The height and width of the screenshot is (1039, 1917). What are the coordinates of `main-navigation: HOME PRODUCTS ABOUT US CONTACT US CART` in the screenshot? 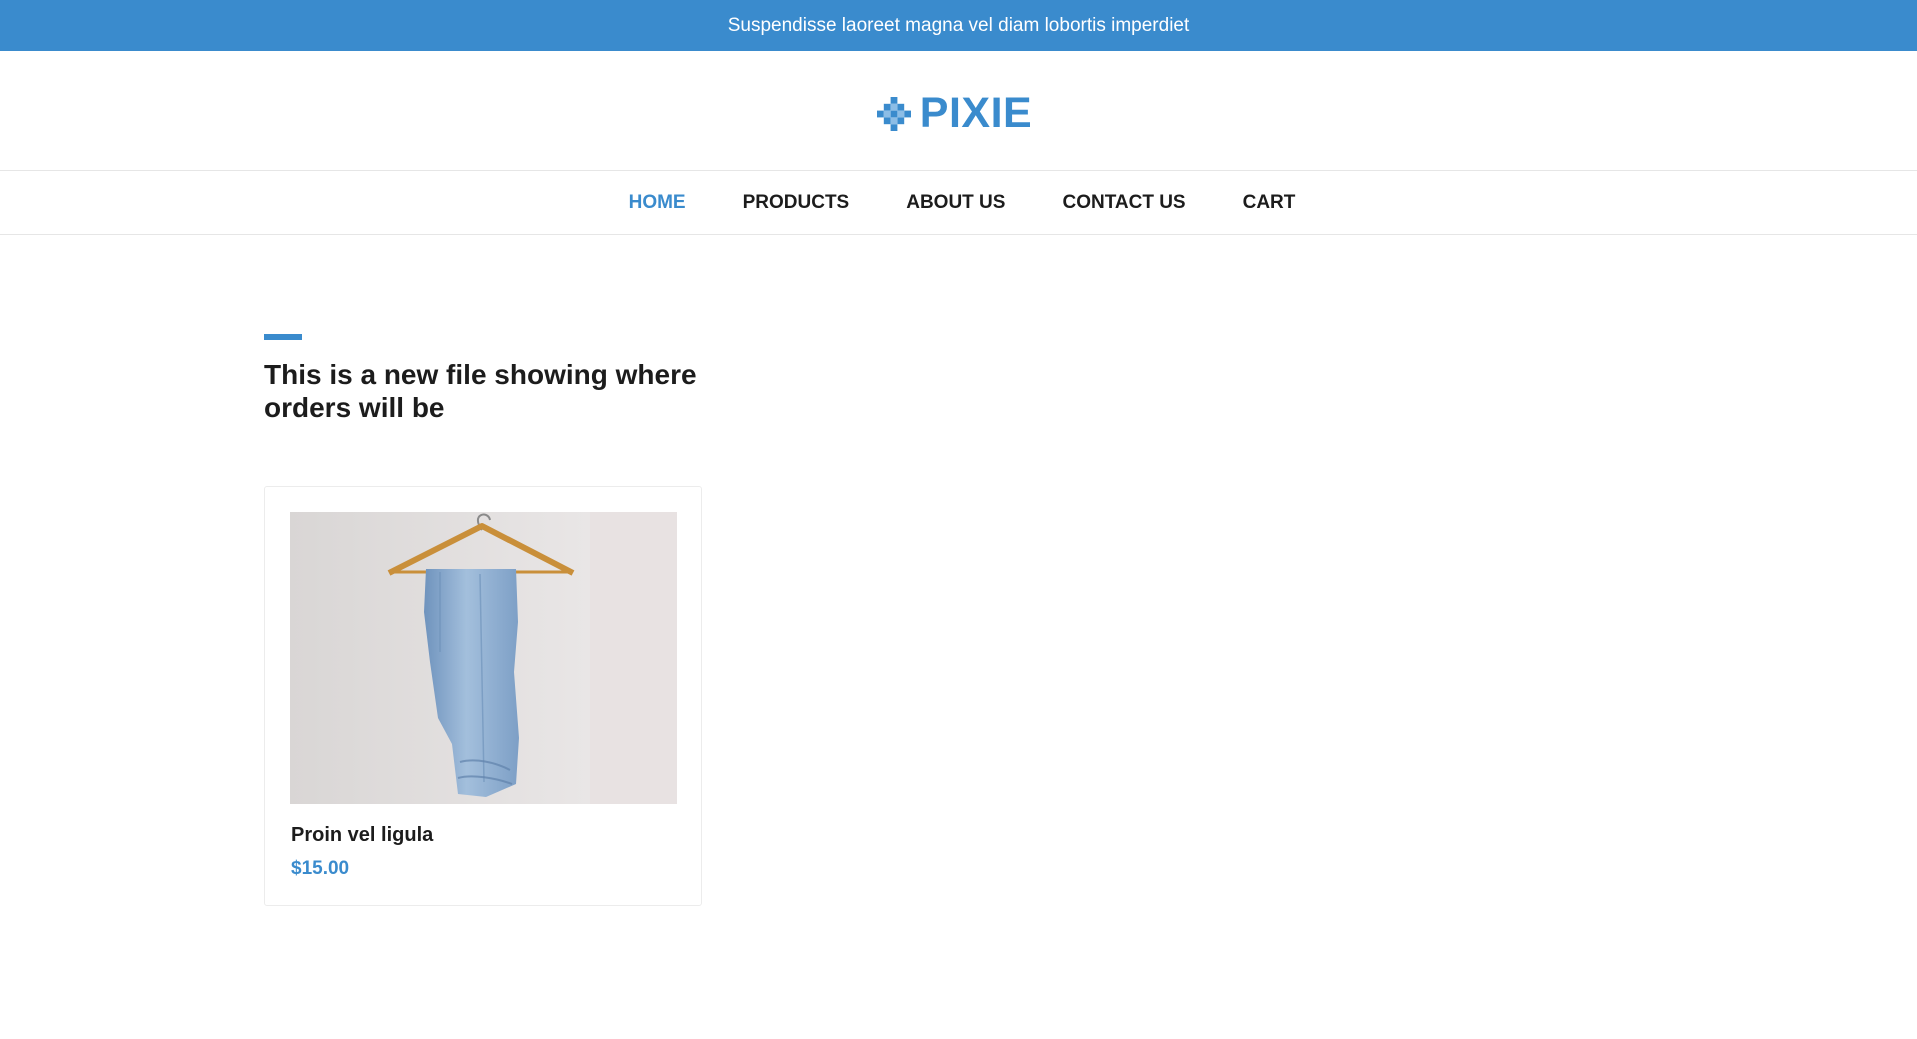 It's located at (958, 203).